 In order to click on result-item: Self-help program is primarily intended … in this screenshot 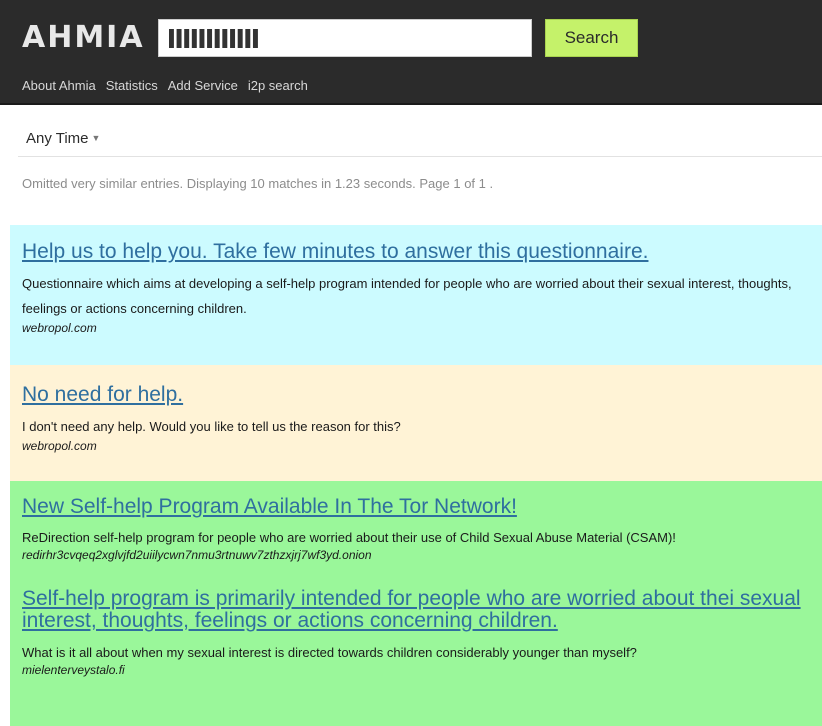, I will do `click(422, 632)`.